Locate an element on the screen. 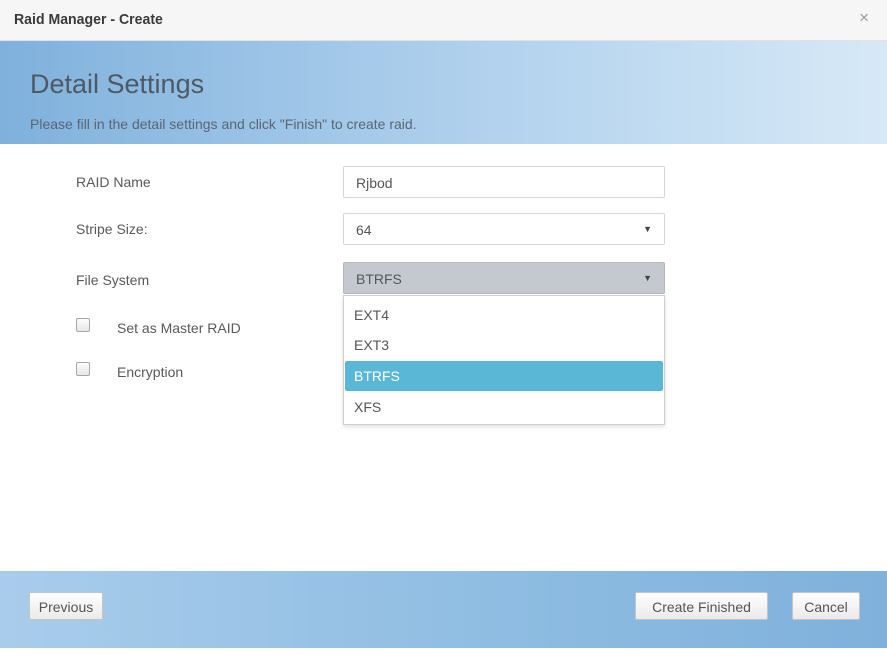 This screenshot has height=659, width=887. stripe-size-select: 64 ▼ is located at coordinates (504, 229).